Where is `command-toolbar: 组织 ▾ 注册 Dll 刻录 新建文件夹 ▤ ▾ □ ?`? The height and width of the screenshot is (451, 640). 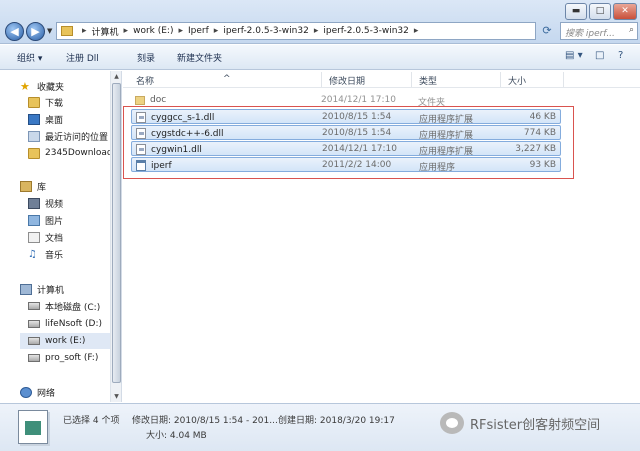 command-toolbar: 组织 ▾ 注册 Dll 刻录 新建文件夹 ▤ ▾ □ ? is located at coordinates (320, 57).